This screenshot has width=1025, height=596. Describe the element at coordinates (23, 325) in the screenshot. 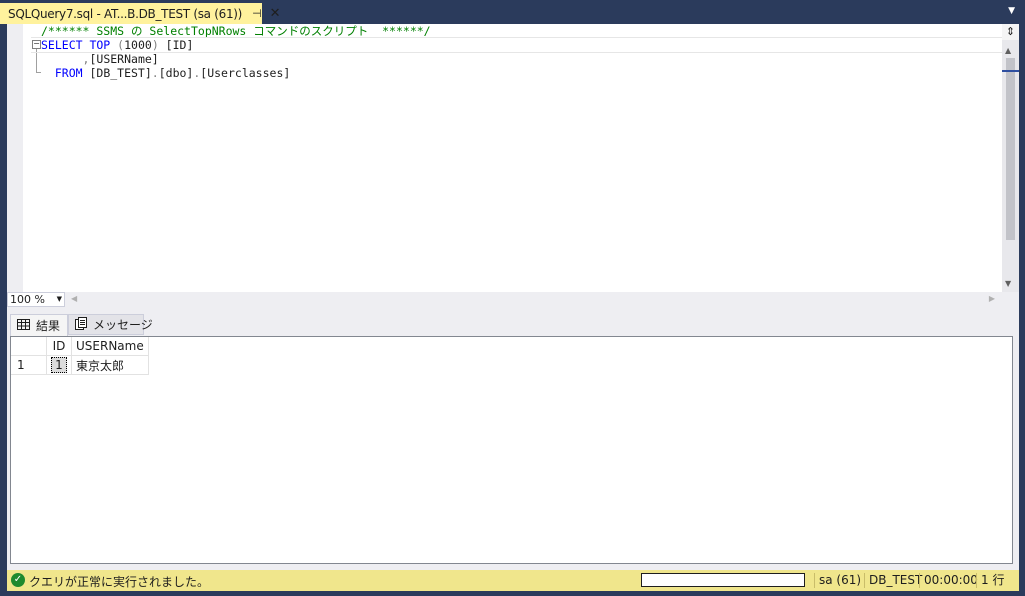

I see `grid-icon` at that location.